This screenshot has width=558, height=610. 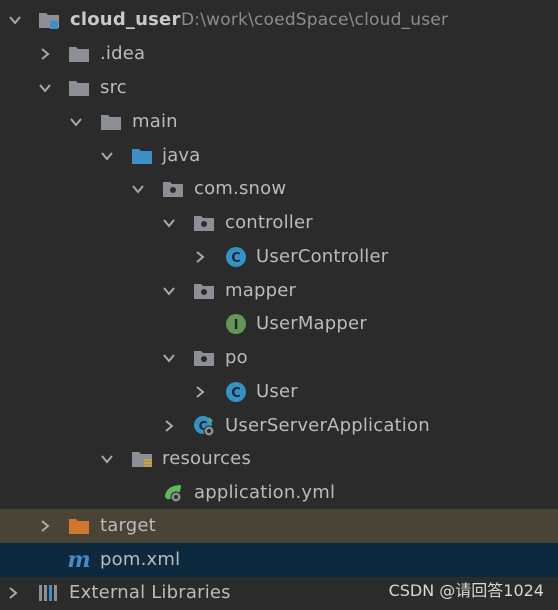 I want to click on project-path: D:\work\coedSpace\cloud_user, so click(x=315, y=20).